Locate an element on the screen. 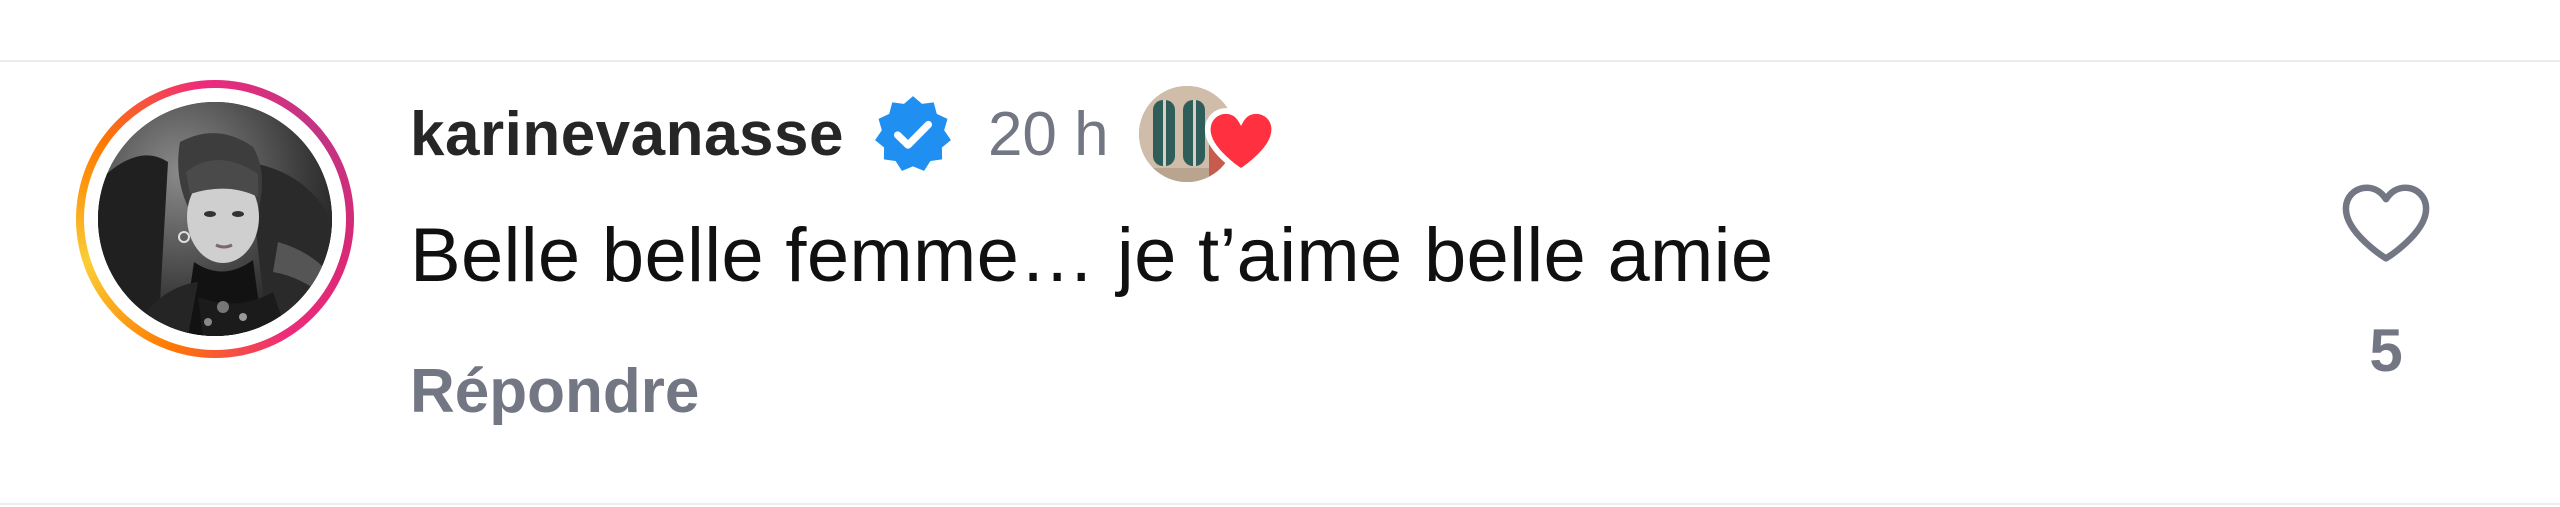 The height and width of the screenshot is (507, 2560). bottom-divider is located at coordinates (1280, 504).